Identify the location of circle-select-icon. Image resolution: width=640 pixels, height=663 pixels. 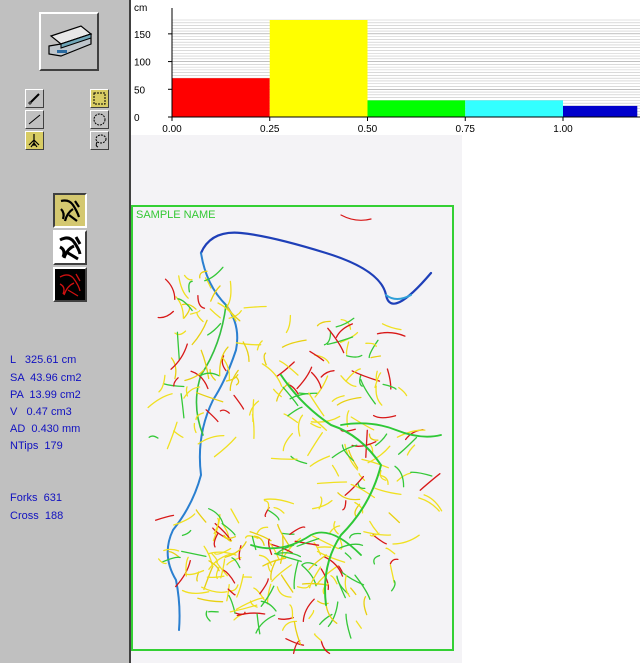
(99, 119).